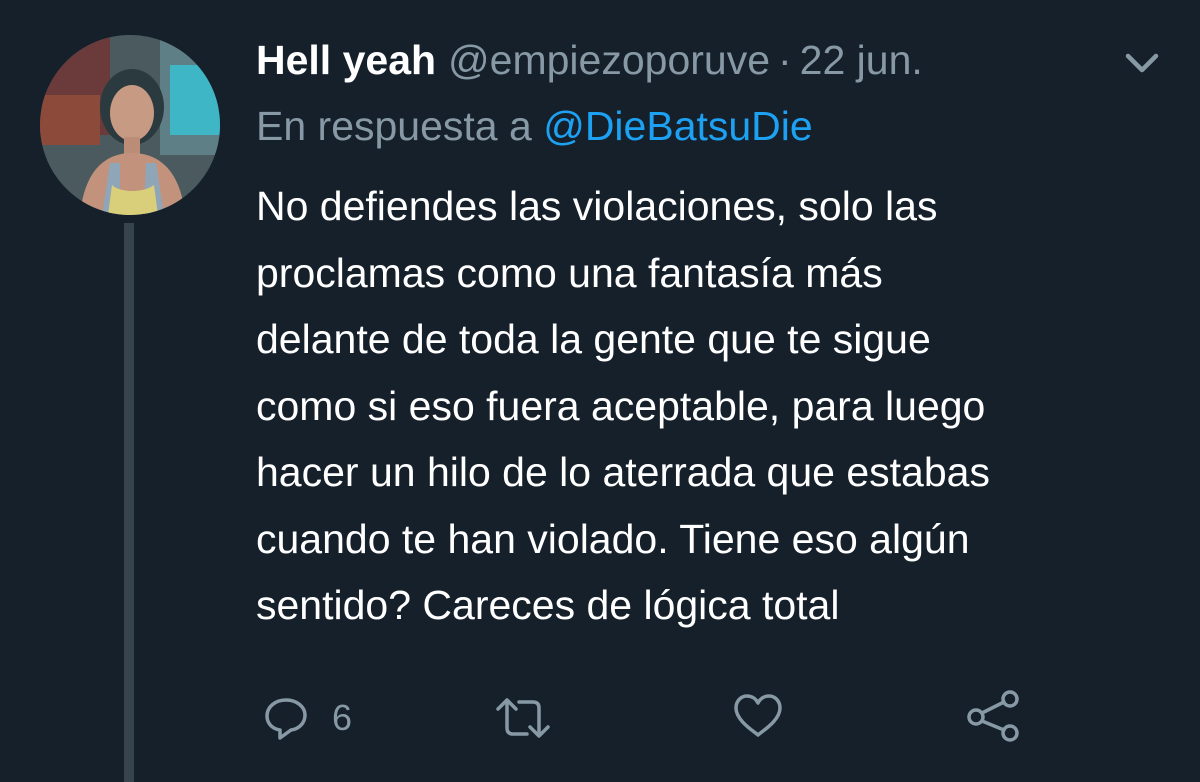  I want to click on reply-mention-link: @DieBatsuDie, so click(678, 126).